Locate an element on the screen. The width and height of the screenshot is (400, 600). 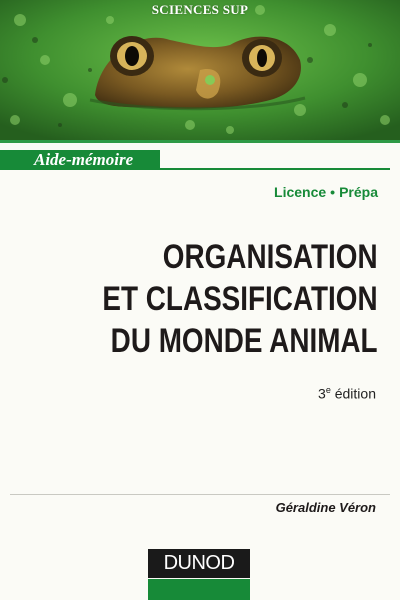
collection-band: Aide-mémoire is located at coordinates (200, 157).